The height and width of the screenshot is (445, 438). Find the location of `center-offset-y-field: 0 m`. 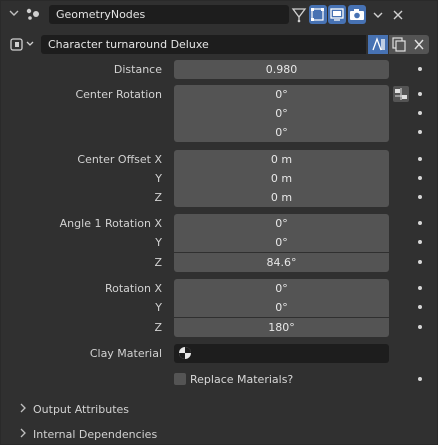

center-offset-y-field: 0 m is located at coordinates (281, 178).